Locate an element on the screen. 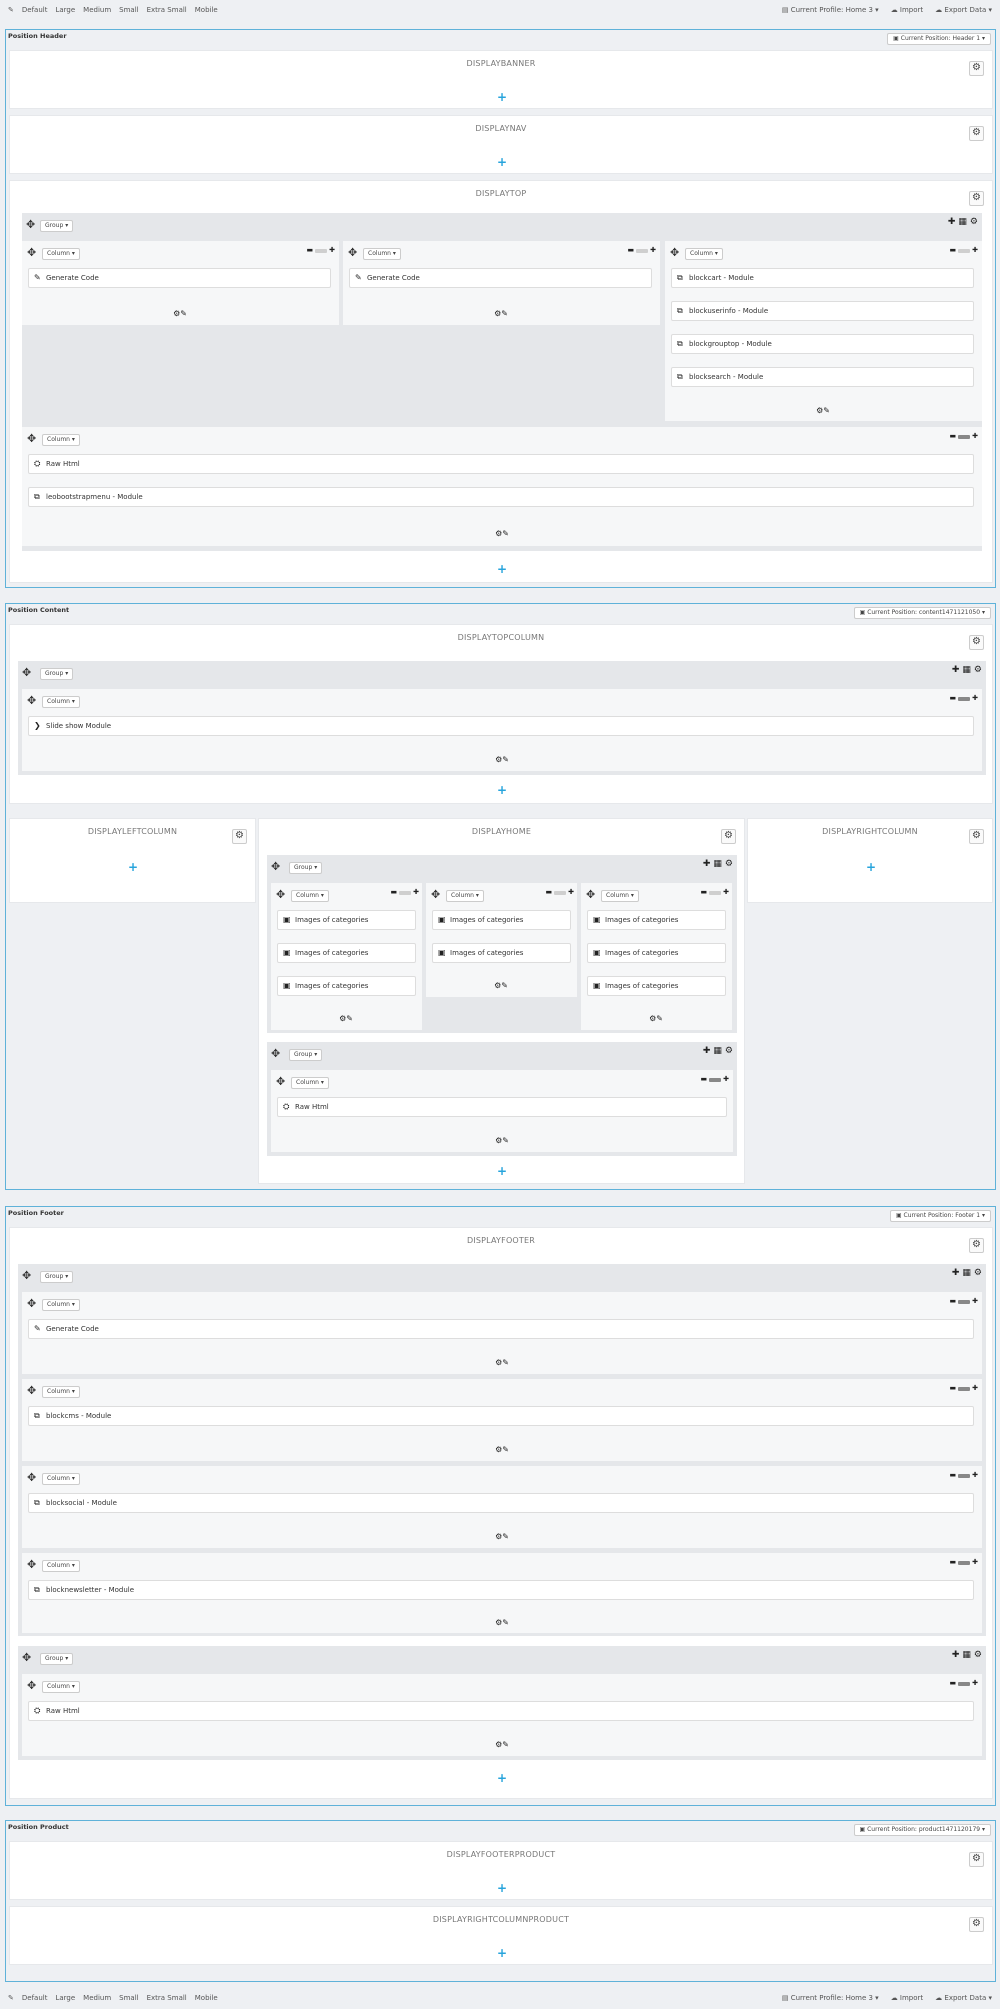  grid-icon: ▦ is located at coordinates (966, 1273).